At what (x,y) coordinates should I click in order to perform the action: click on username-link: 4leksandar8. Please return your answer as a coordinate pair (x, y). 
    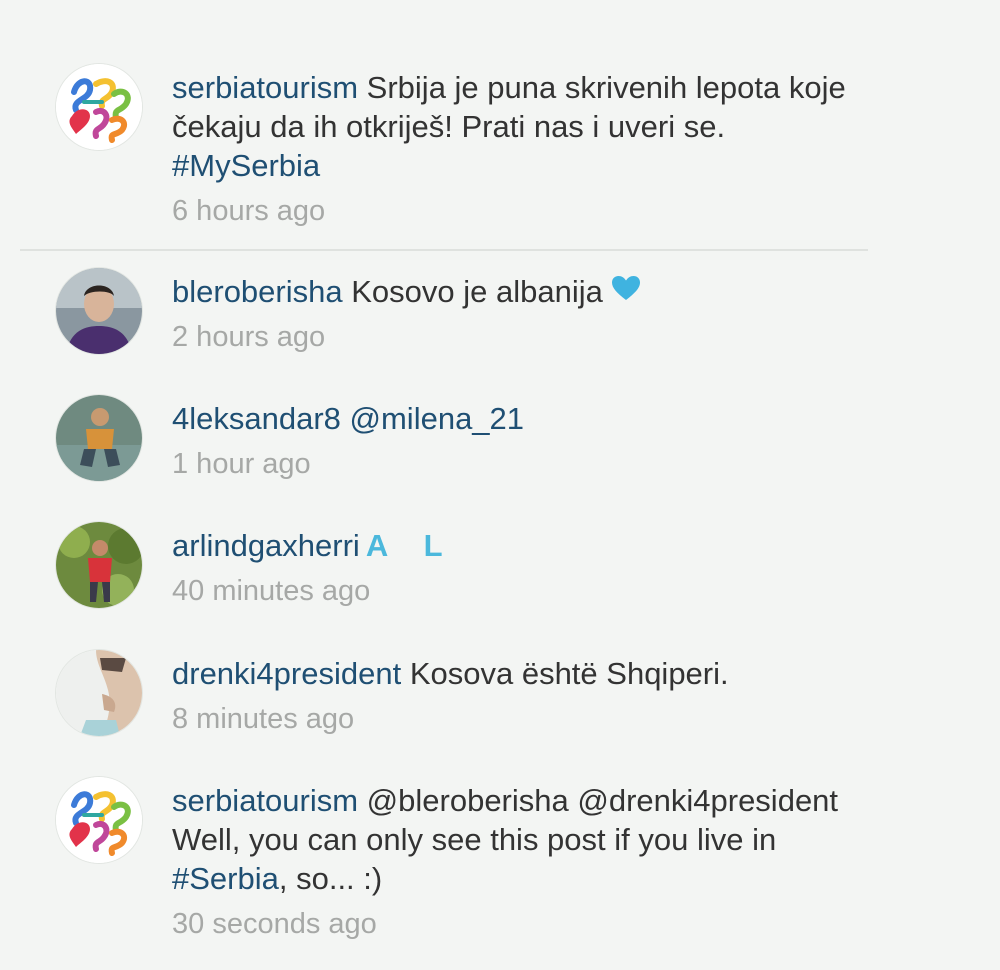
    Looking at the image, I should click on (256, 418).